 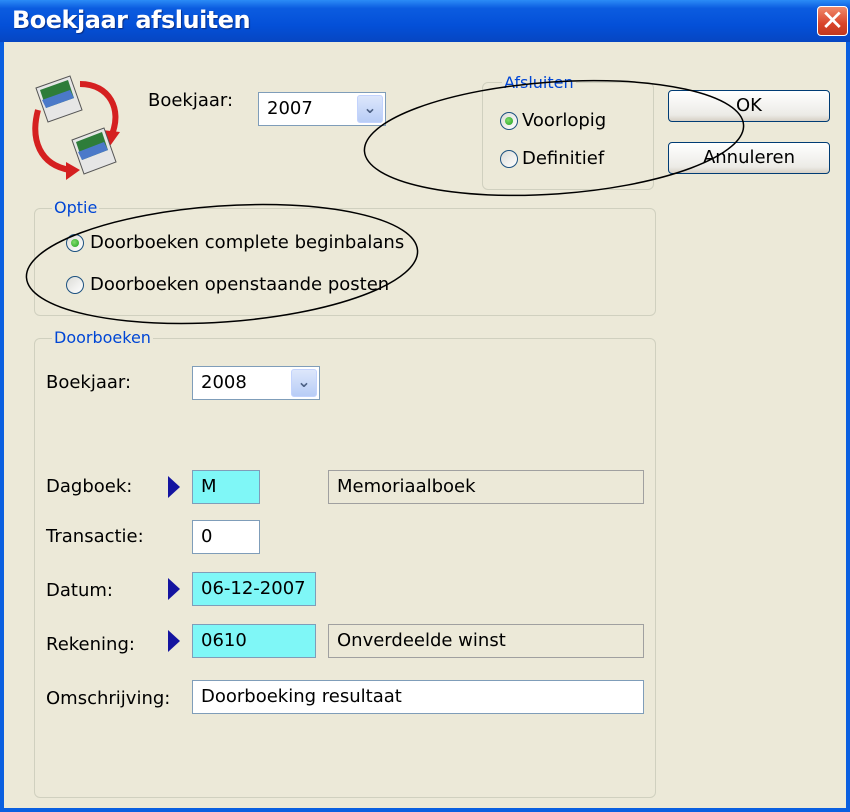 I want to click on annotation-ellipse-optie, so click(x=222, y=264).